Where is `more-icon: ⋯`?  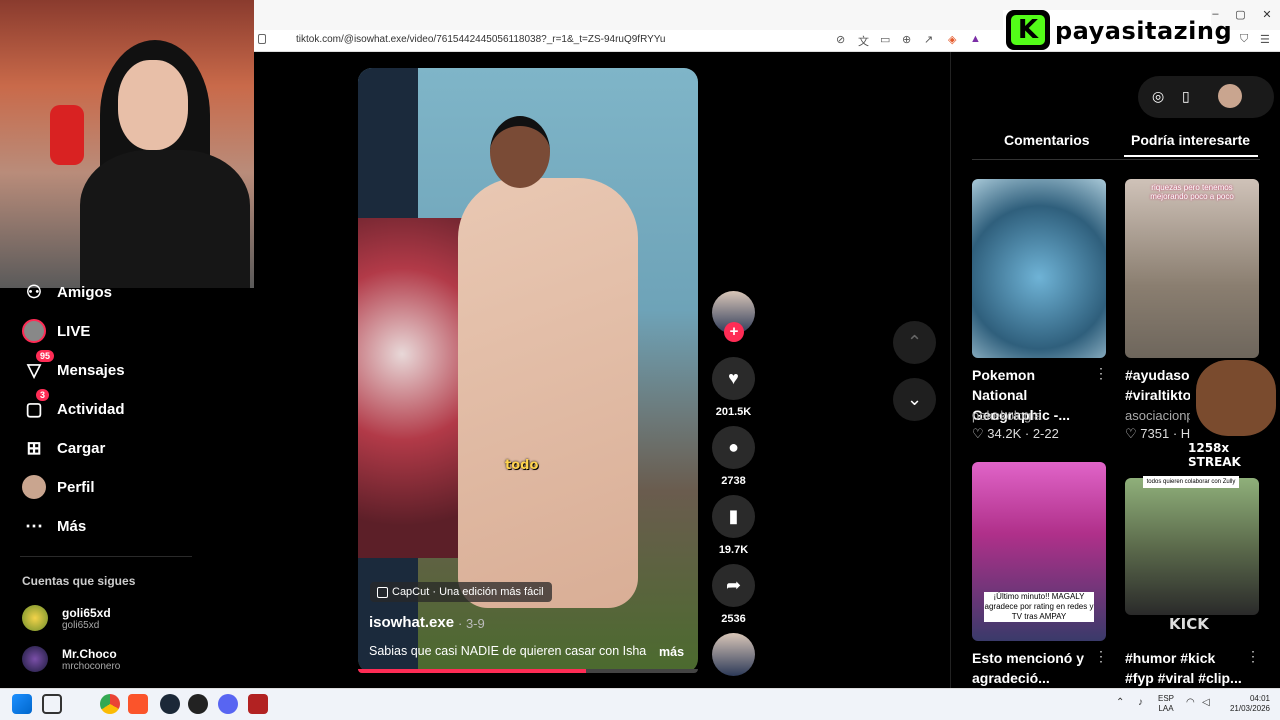 more-icon: ⋯ is located at coordinates (34, 525).